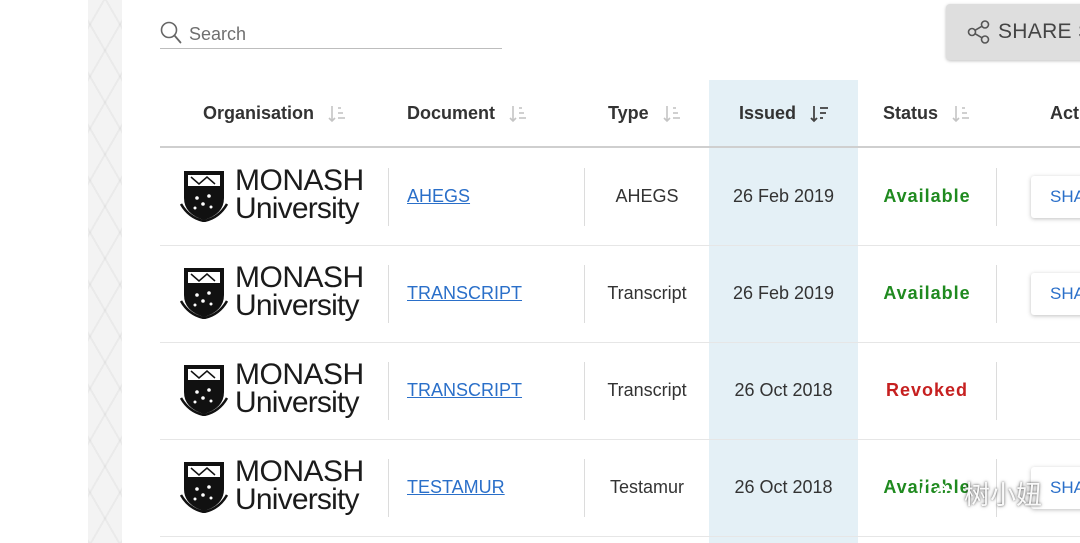 This screenshot has height=543, width=1080. I want to click on search-input, so click(339, 34).